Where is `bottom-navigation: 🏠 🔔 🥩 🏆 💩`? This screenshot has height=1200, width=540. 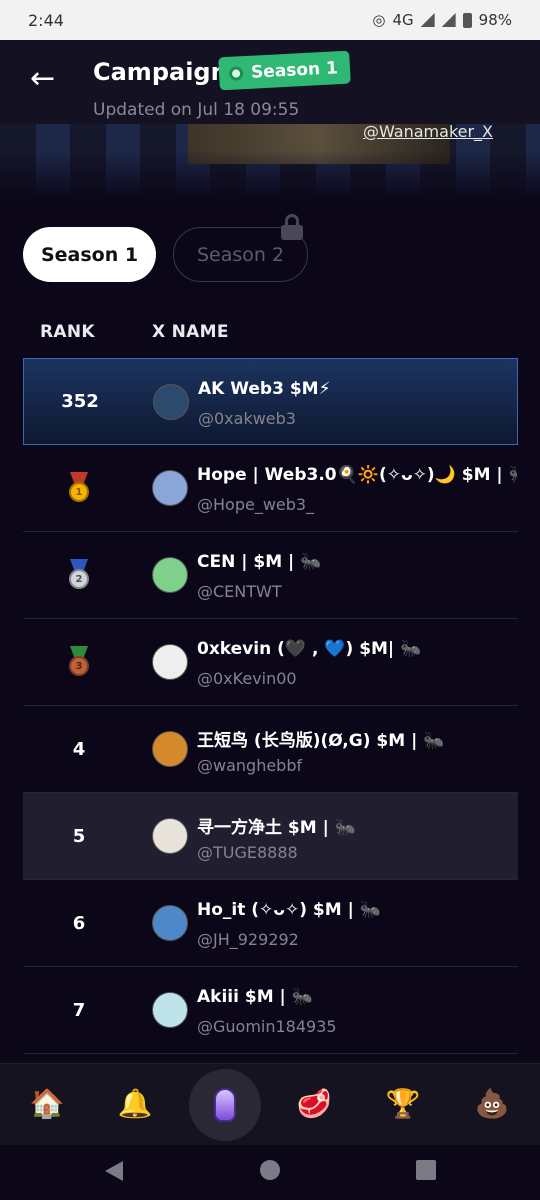 bottom-navigation: 🏠 🔔 🥩 🏆 💩 is located at coordinates (270, 1104).